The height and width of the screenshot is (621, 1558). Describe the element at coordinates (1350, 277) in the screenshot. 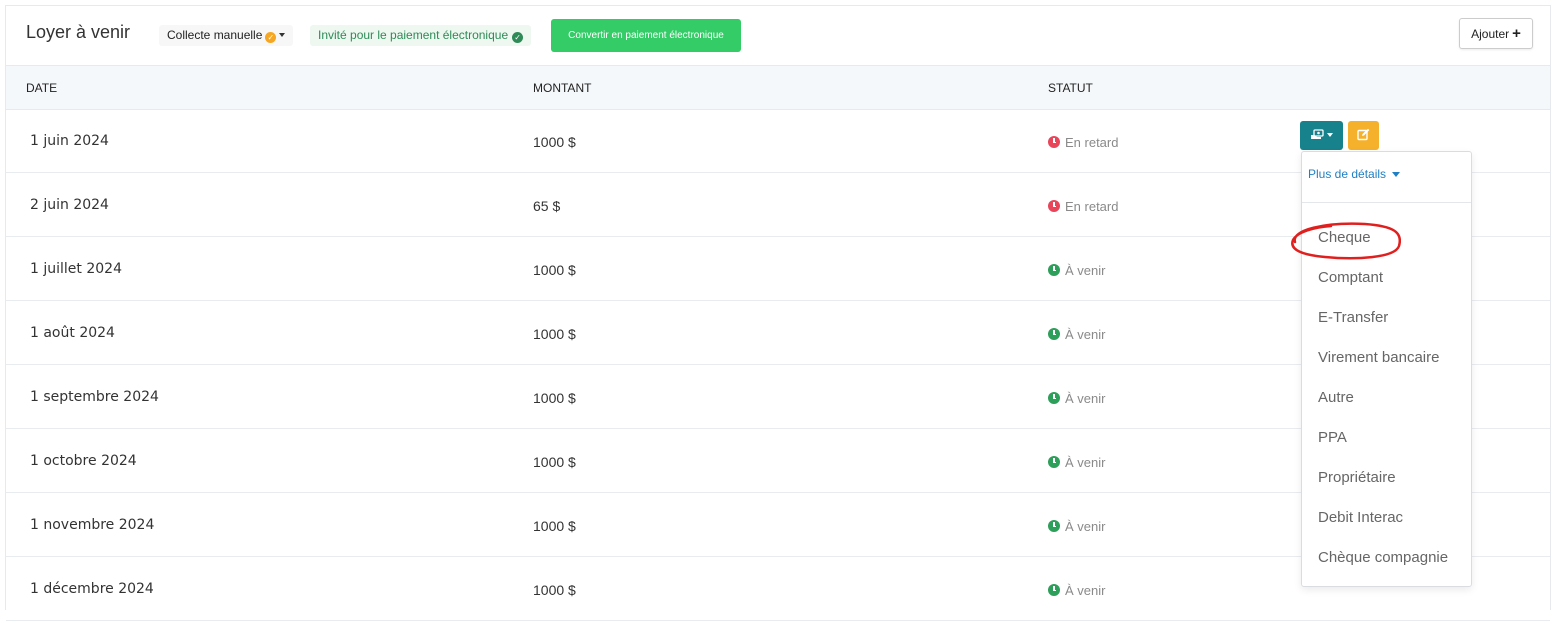

I see `menu-item: Comptant` at that location.